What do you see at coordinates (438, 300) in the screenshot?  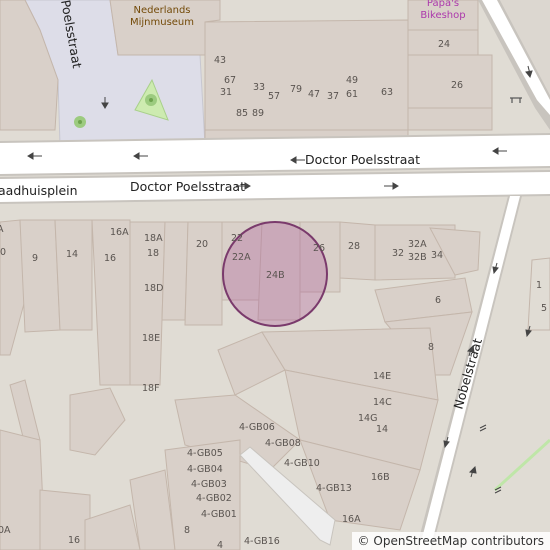 I see `svg-text: 6` at bounding box center [438, 300].